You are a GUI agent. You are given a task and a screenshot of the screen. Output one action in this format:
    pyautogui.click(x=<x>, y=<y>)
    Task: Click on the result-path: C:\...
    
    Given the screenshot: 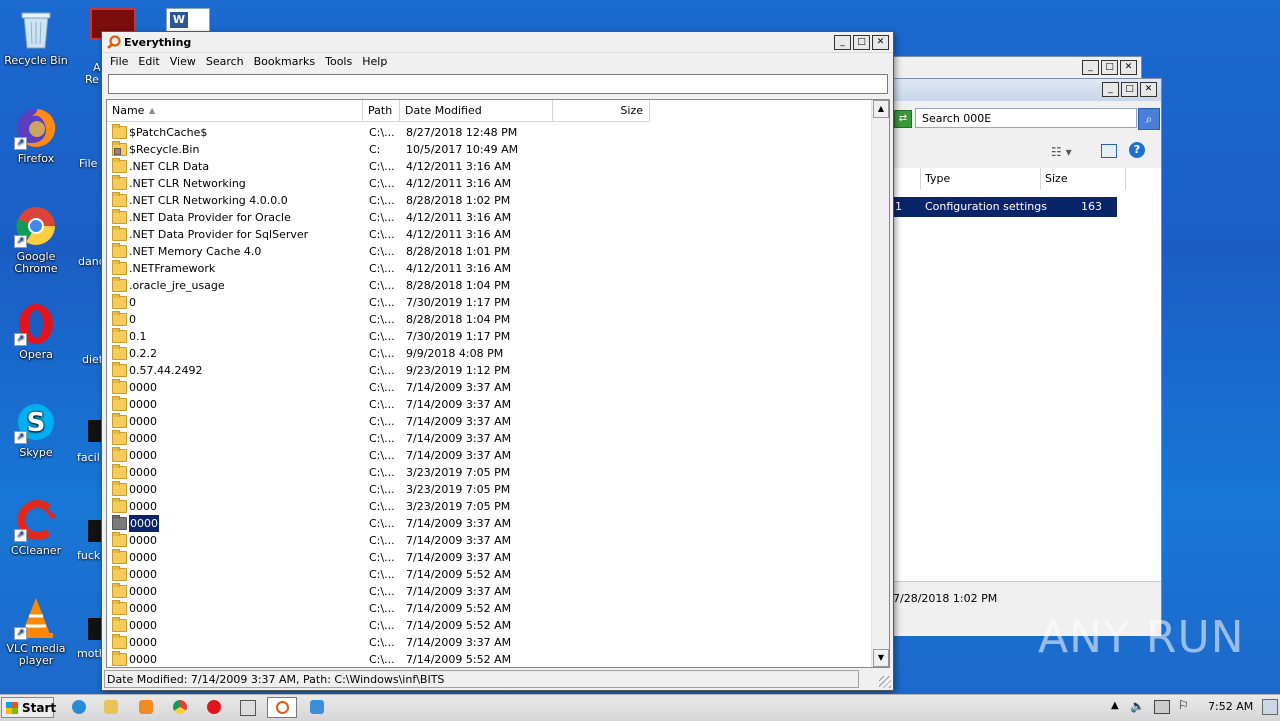 What is the action you would take?
    pyautogui.click(x=382, y=591)
    